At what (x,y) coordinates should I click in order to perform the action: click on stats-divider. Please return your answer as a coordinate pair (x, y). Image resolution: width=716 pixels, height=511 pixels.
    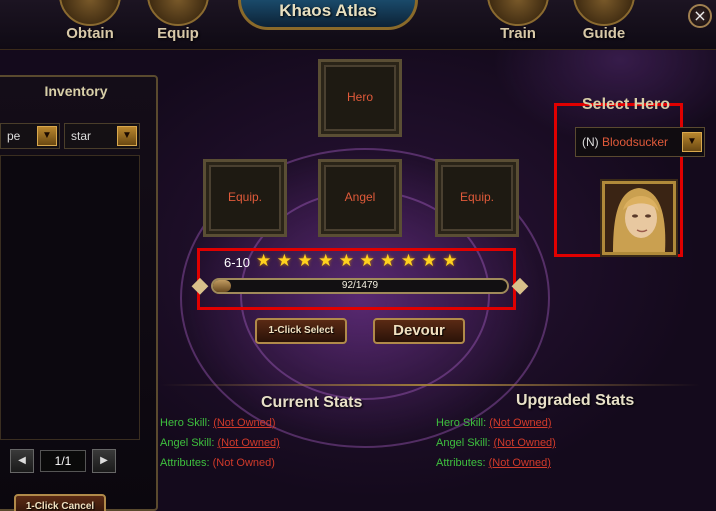
    Looking at the image, I should click on (430, 385).